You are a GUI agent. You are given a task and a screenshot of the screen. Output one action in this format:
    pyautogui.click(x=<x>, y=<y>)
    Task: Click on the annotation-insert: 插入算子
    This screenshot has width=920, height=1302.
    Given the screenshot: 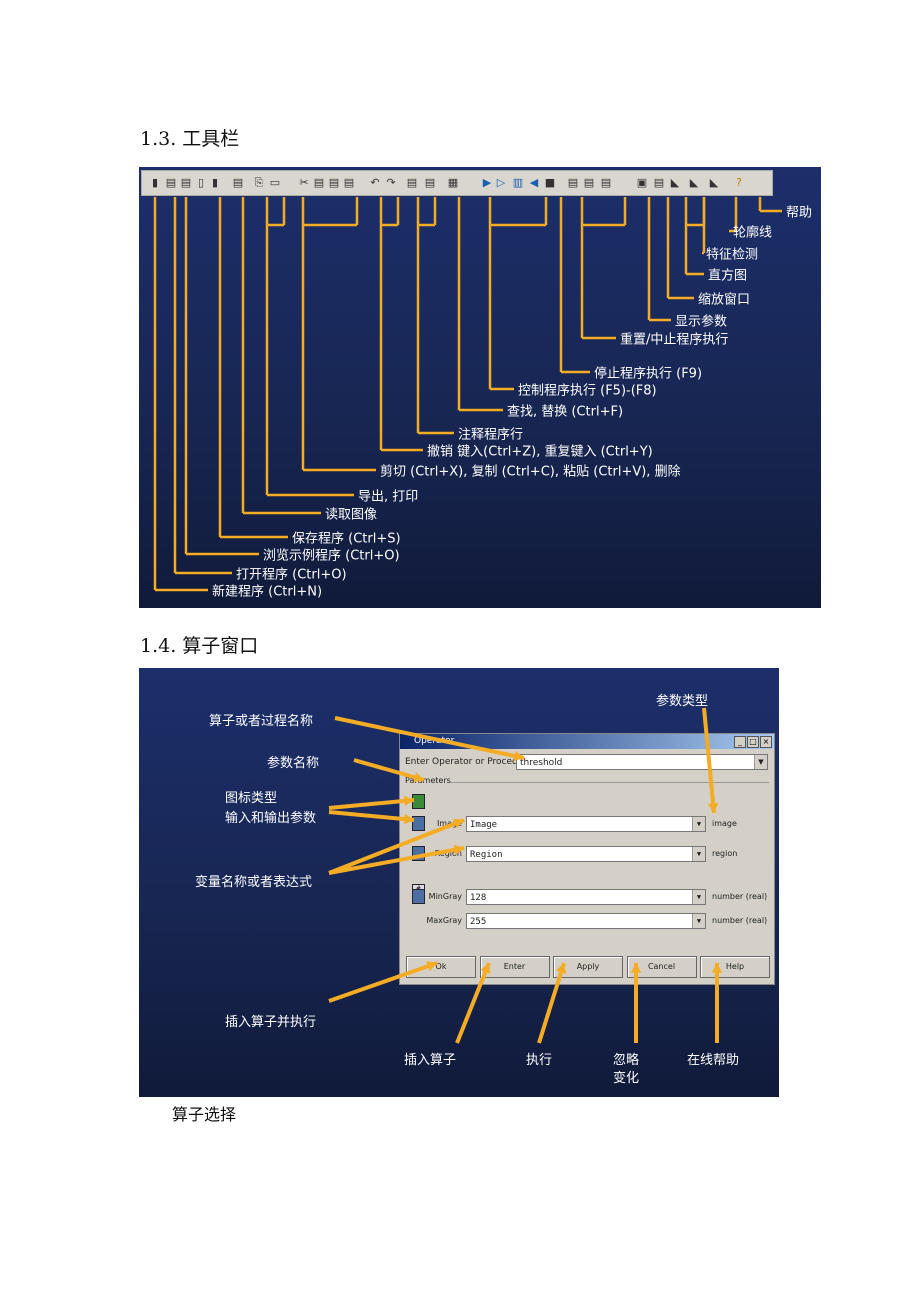 What is the action you would take?
    pyautogui.click(x=430, y=1060)
    